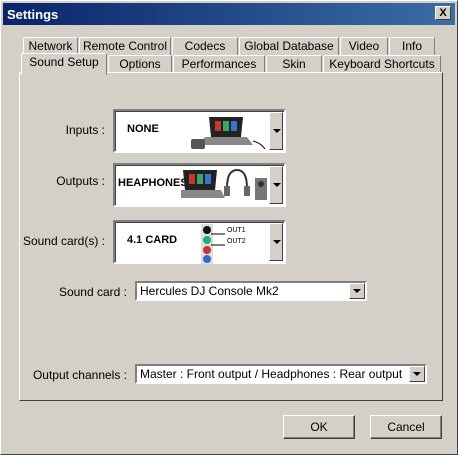 Image resolution: width=458 pixels, height=455 pixels. Describe the element at coordinates (382, 64) in the screenshot. I see `tab-keyboard-shortcuts: Keyboard Shortcuts` at that location.